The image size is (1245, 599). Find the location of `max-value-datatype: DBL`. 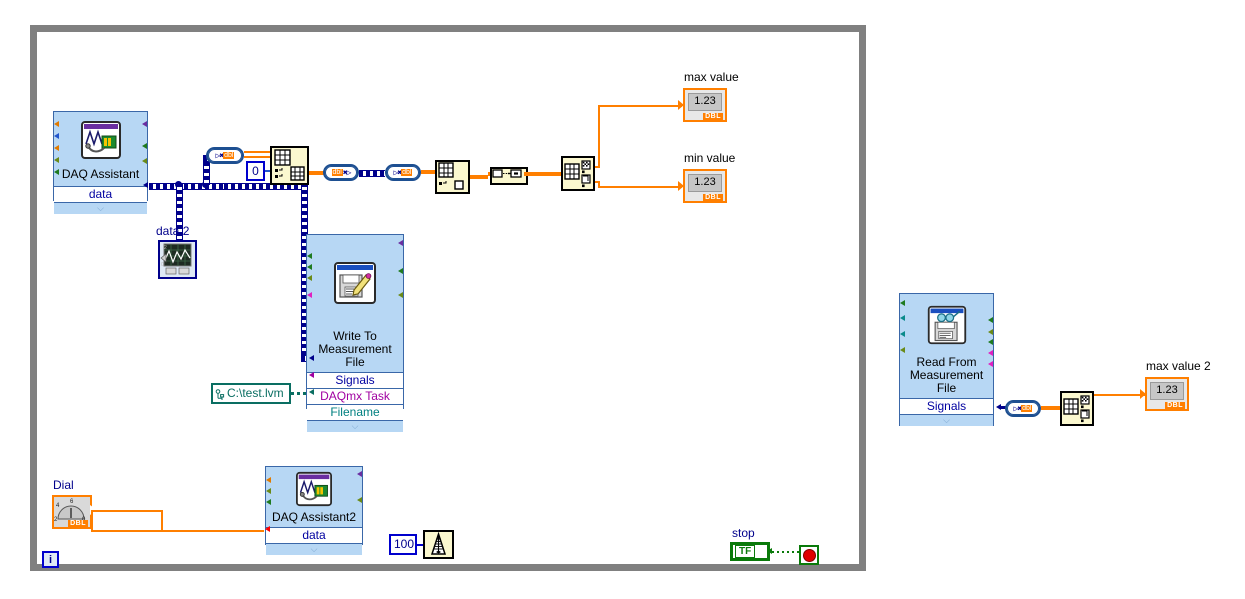

max-value-datatype: DBL is located at coordinates (713, 117).